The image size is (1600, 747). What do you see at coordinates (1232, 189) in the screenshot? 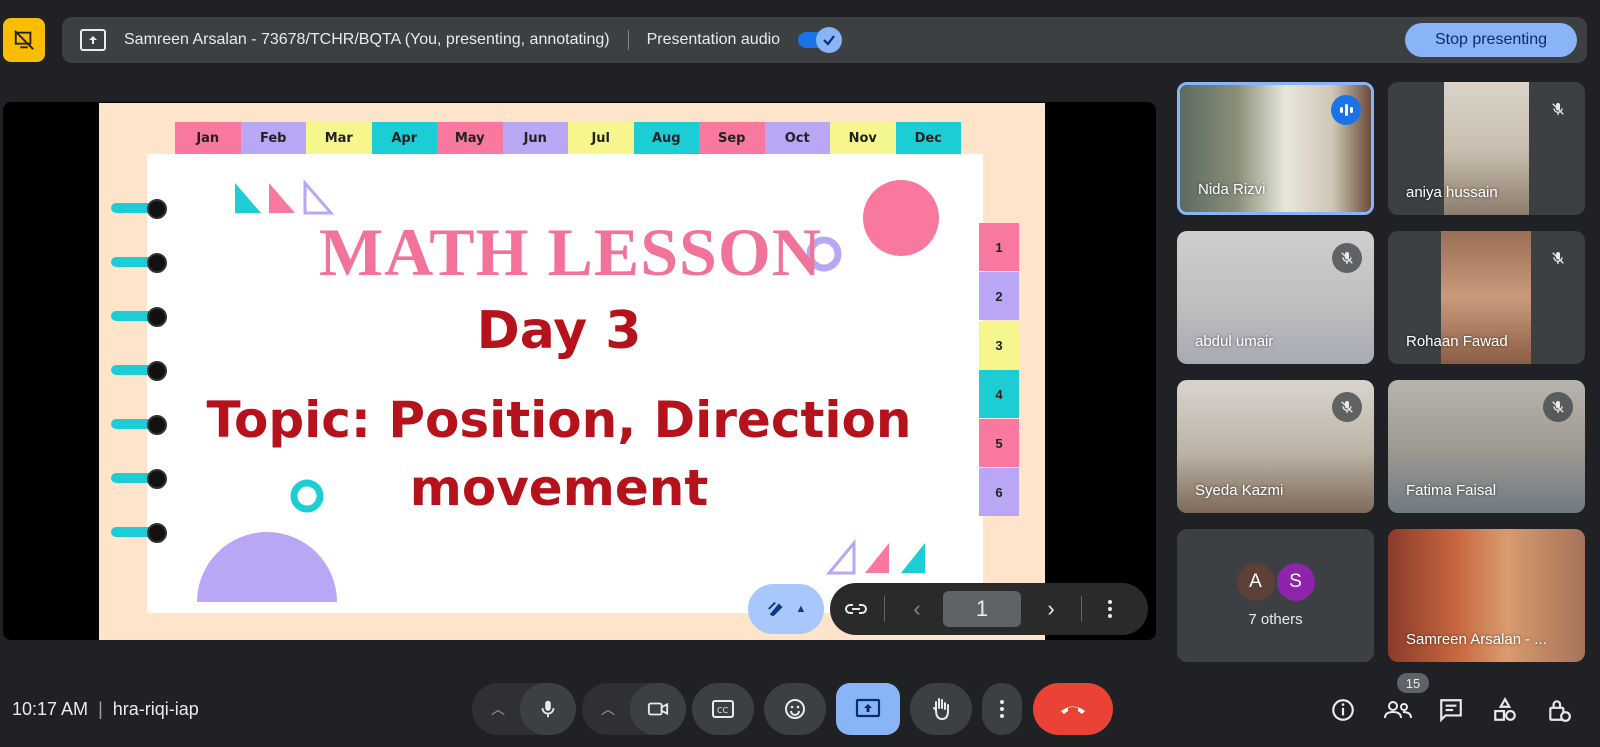
I see `participant-name: Nida Rizvi` at bounding box center [1232, 189].